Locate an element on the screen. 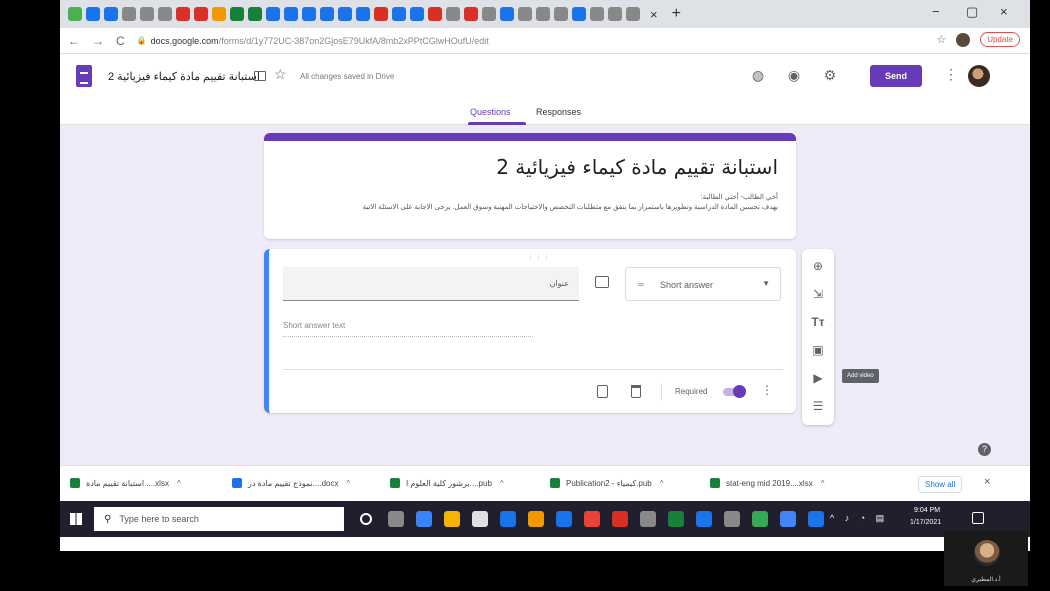 Image resolution: width=1050 pixels, height=591 pixels. tab-close-icon: × is located at coordinates (654, 14).